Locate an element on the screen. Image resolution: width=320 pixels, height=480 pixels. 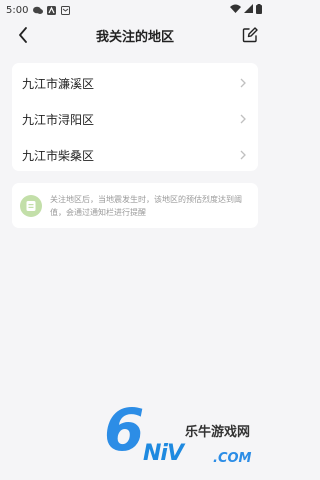
status-left: 5:00 is located at coordinates (38, 10).